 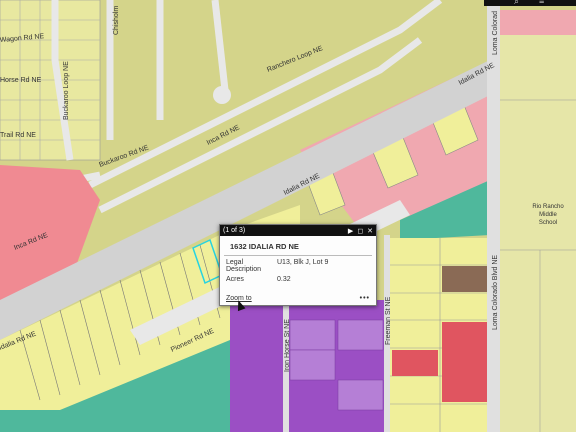 I want to click on maximize-icon: ◻, so click(x=360, y=231).